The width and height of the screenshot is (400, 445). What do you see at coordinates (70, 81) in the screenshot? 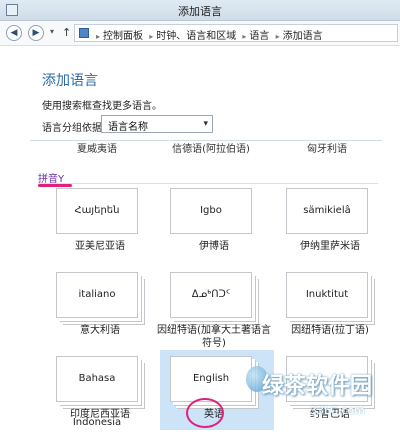
I see `page-title: 添加语言` at bounding box center [70, 81].